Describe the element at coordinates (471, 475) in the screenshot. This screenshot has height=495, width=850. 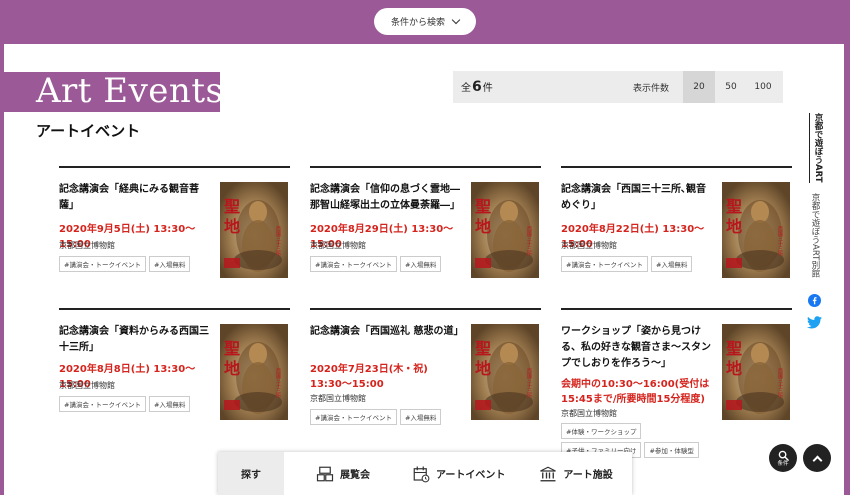
I see `bottom-nav-art-events-label: アートイベント` at that location.